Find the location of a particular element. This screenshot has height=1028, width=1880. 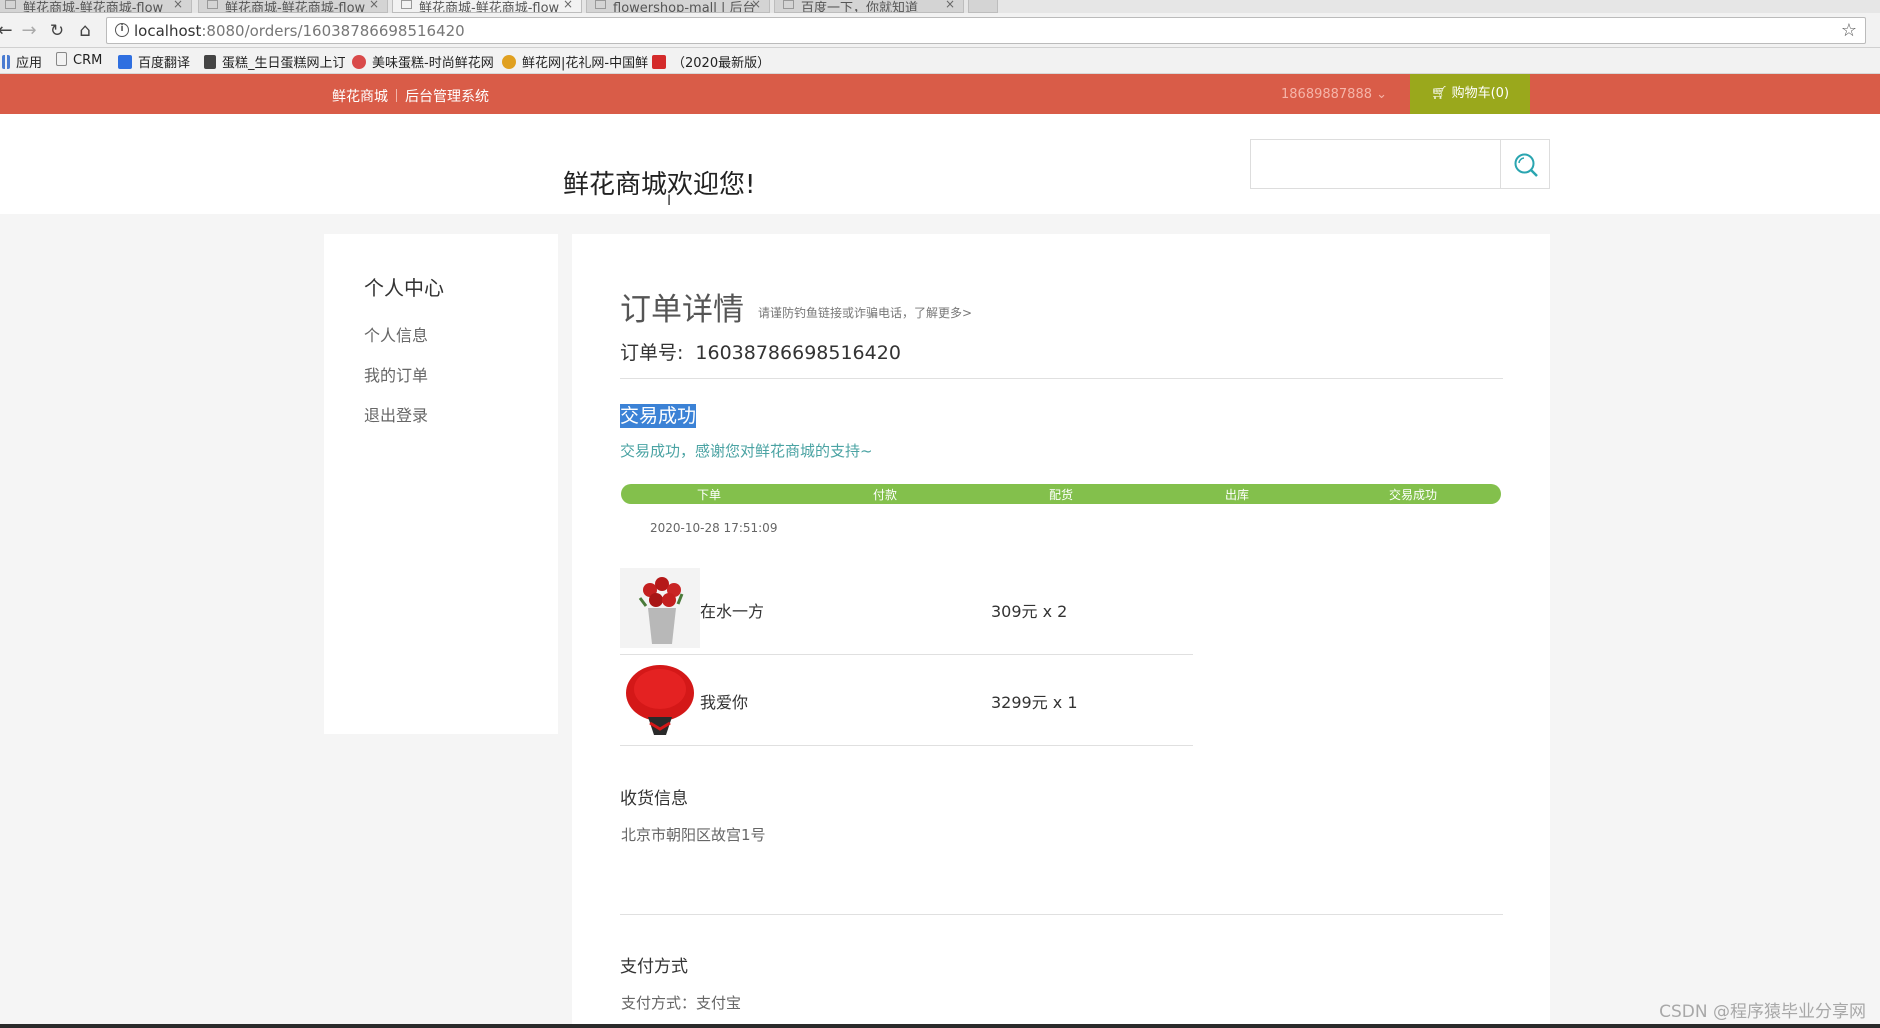

page-icon is located at coordinates (61, 59).